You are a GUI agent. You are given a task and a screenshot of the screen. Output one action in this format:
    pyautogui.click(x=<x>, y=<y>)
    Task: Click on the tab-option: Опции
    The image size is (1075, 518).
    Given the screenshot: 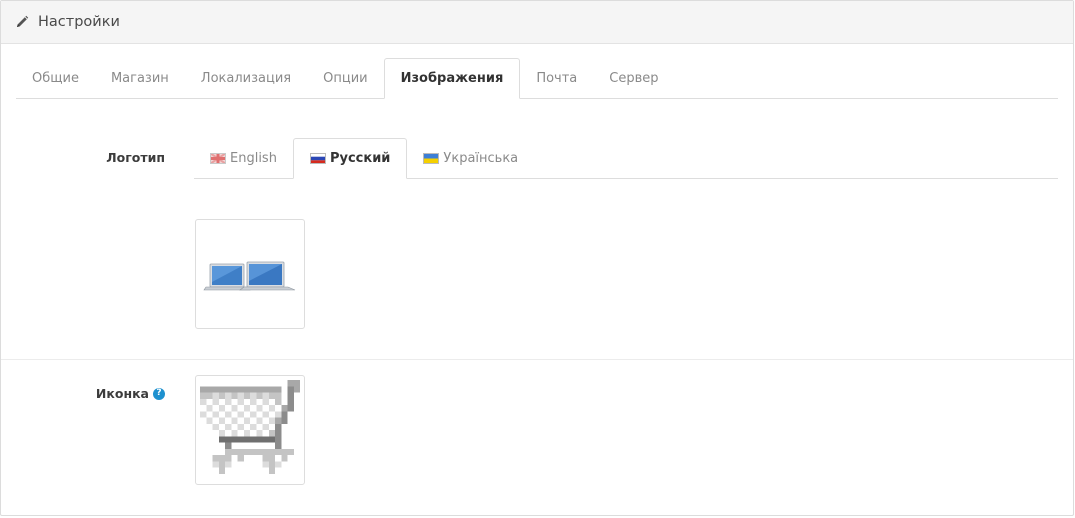 What is the action you would take?
    pyautogui.click(x=345, y=78)
    